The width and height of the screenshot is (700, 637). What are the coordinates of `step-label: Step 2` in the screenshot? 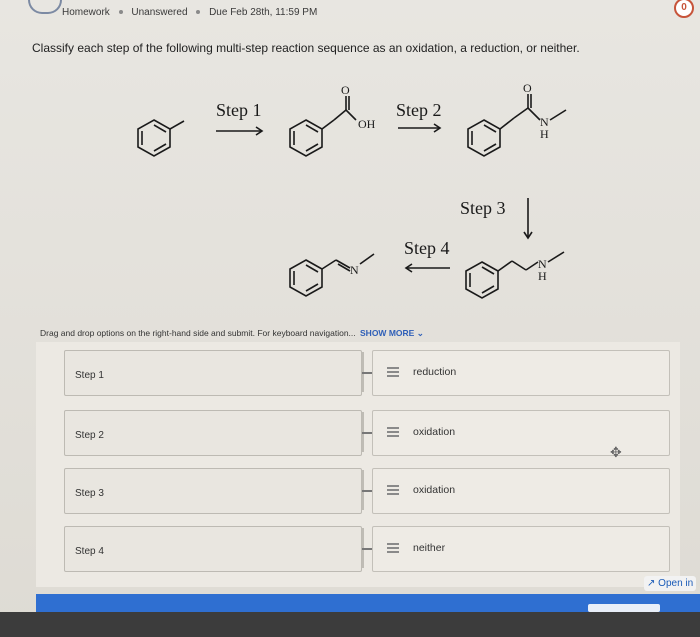 It's located at (89, 435).